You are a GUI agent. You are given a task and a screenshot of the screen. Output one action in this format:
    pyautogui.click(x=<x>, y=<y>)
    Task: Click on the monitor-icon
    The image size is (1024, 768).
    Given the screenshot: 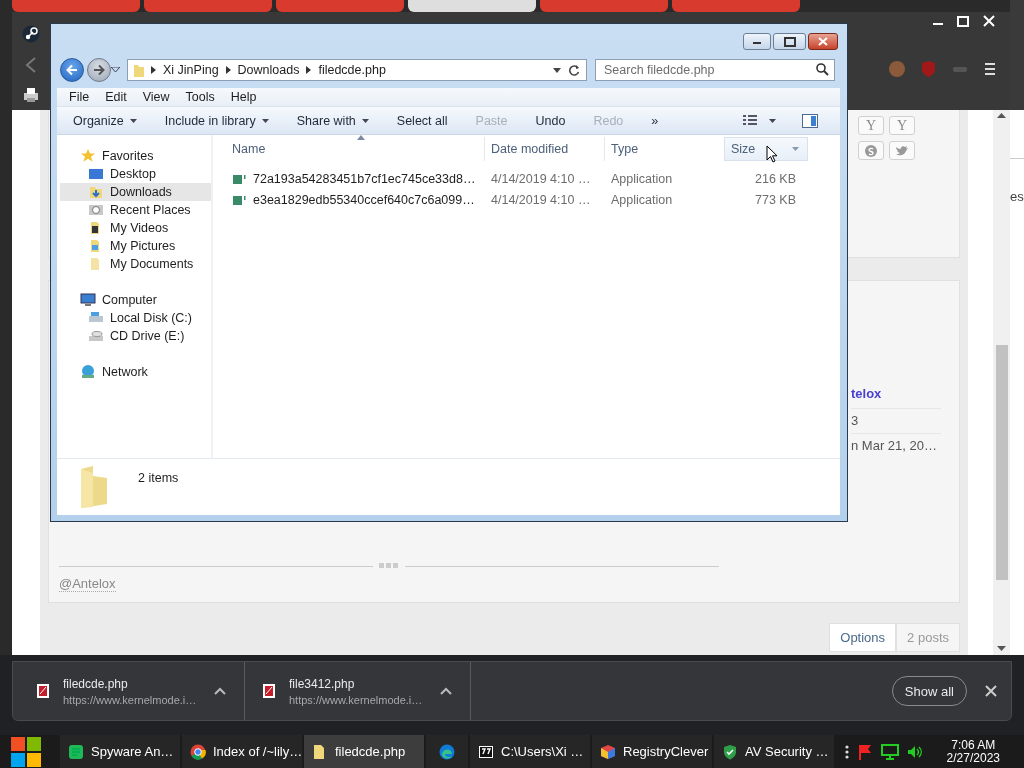 What is the action you would take?
    pyautogui.click(x=889, y=751)
    